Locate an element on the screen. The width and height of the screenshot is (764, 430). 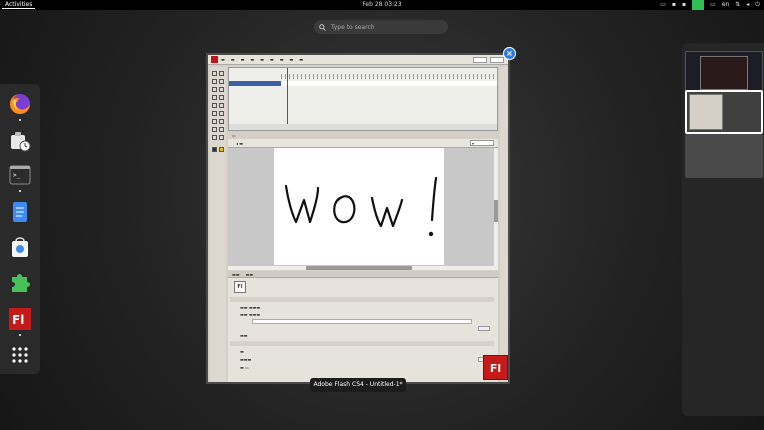
zoom-dropdown: ▾ is located at coordinates (482, 143).